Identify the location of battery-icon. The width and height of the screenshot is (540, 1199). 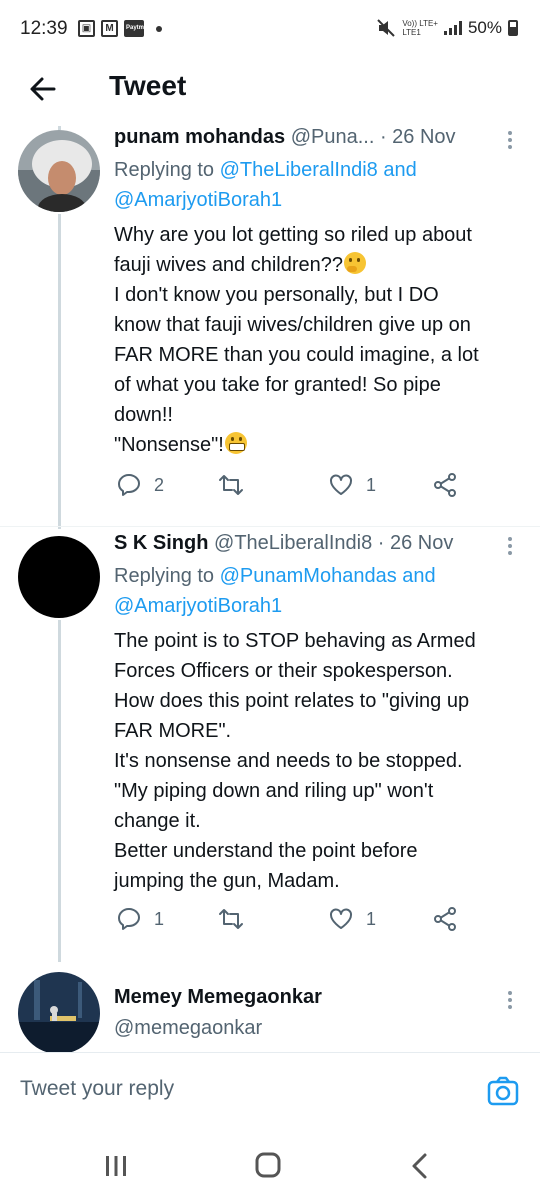
(513, 28).